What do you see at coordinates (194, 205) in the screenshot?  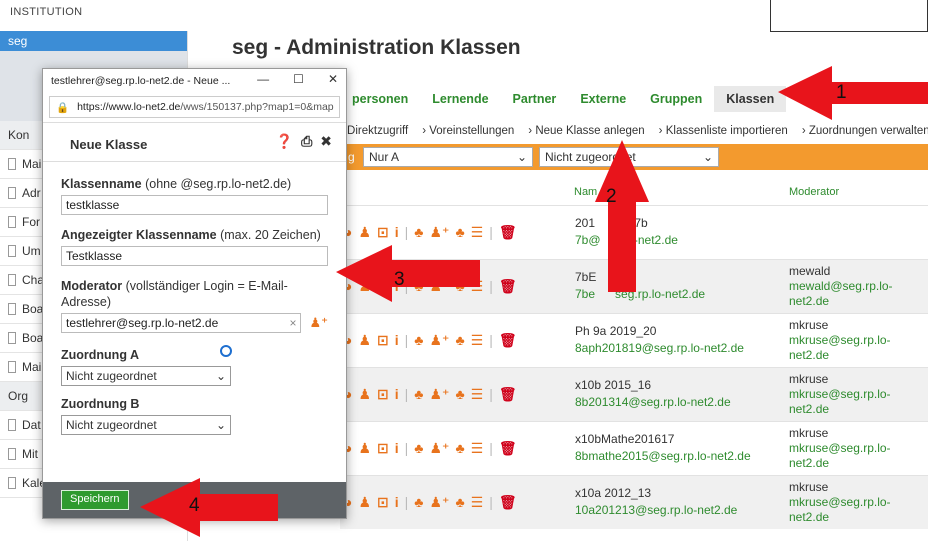 I see `classname-input: testklasse` at bounding box center [194, 205].